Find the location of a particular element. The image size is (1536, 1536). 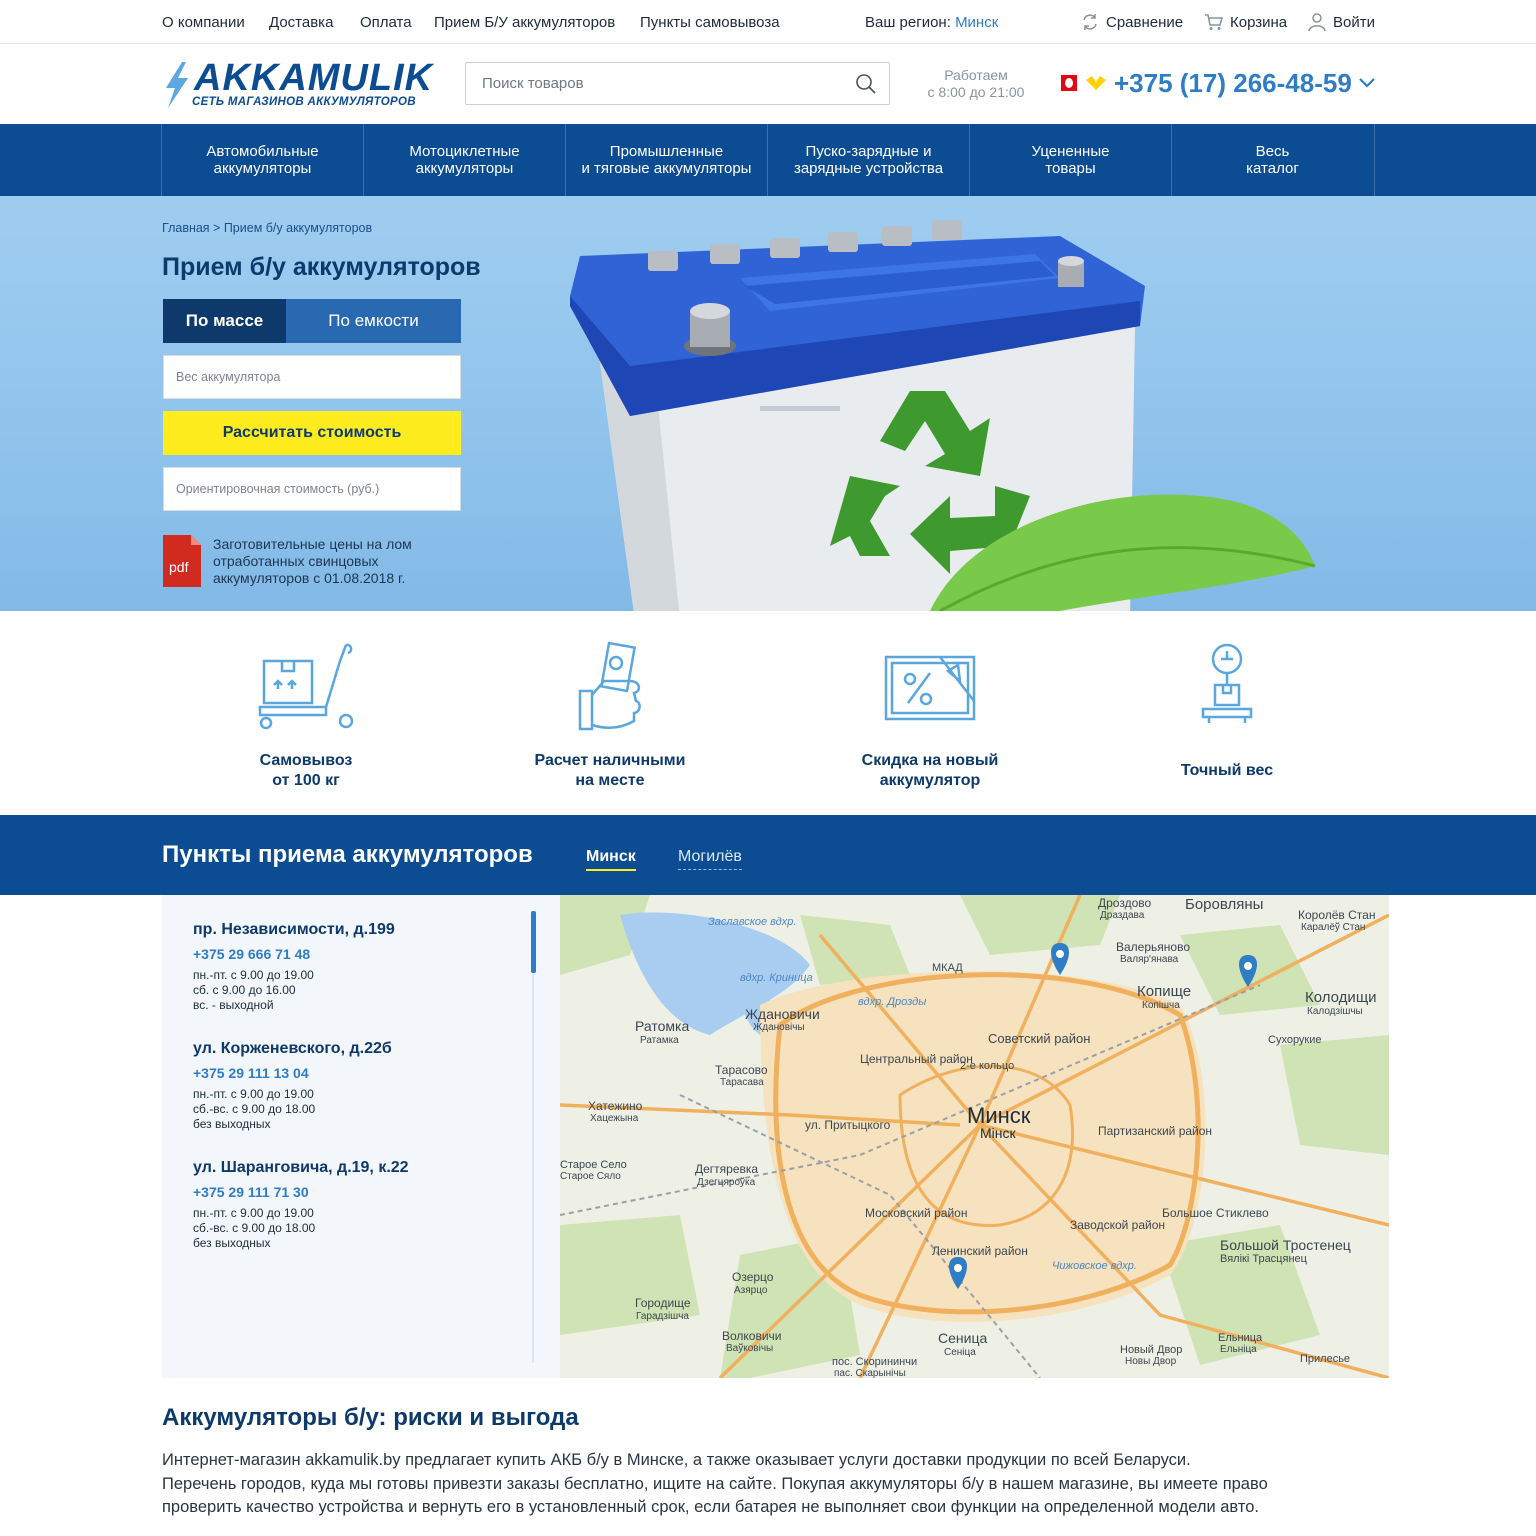

address-phone: +375 29 666 71 48 is located at coordinates (358, 954).